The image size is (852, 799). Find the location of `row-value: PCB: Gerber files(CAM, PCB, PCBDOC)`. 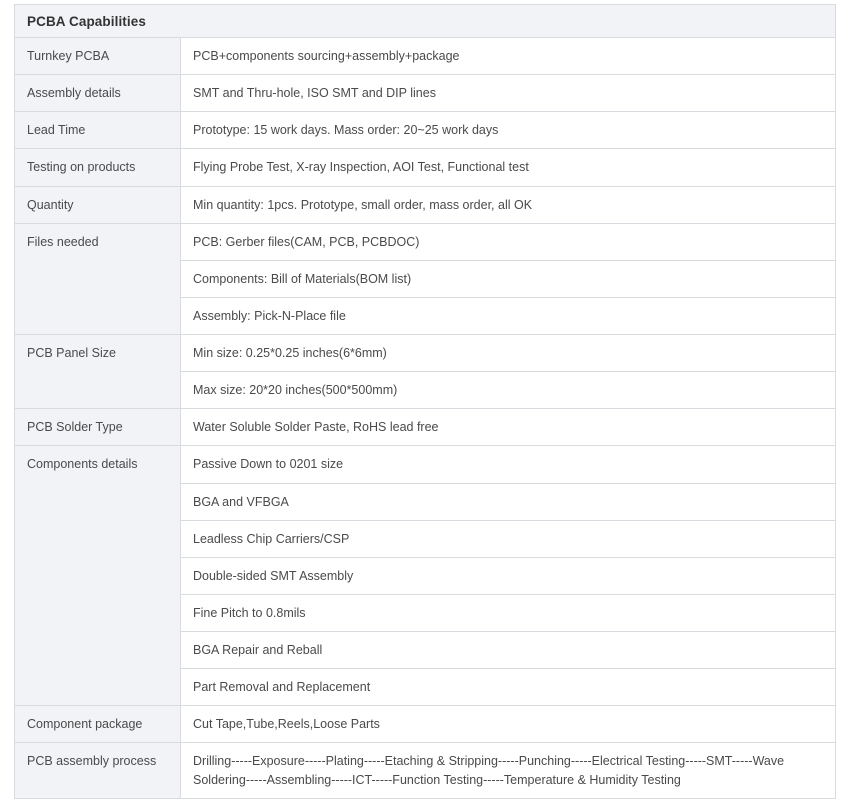

row-value: PCB: Gerber files(CAM, PCB, PCBDOC) is located at coordinates (508, 241).